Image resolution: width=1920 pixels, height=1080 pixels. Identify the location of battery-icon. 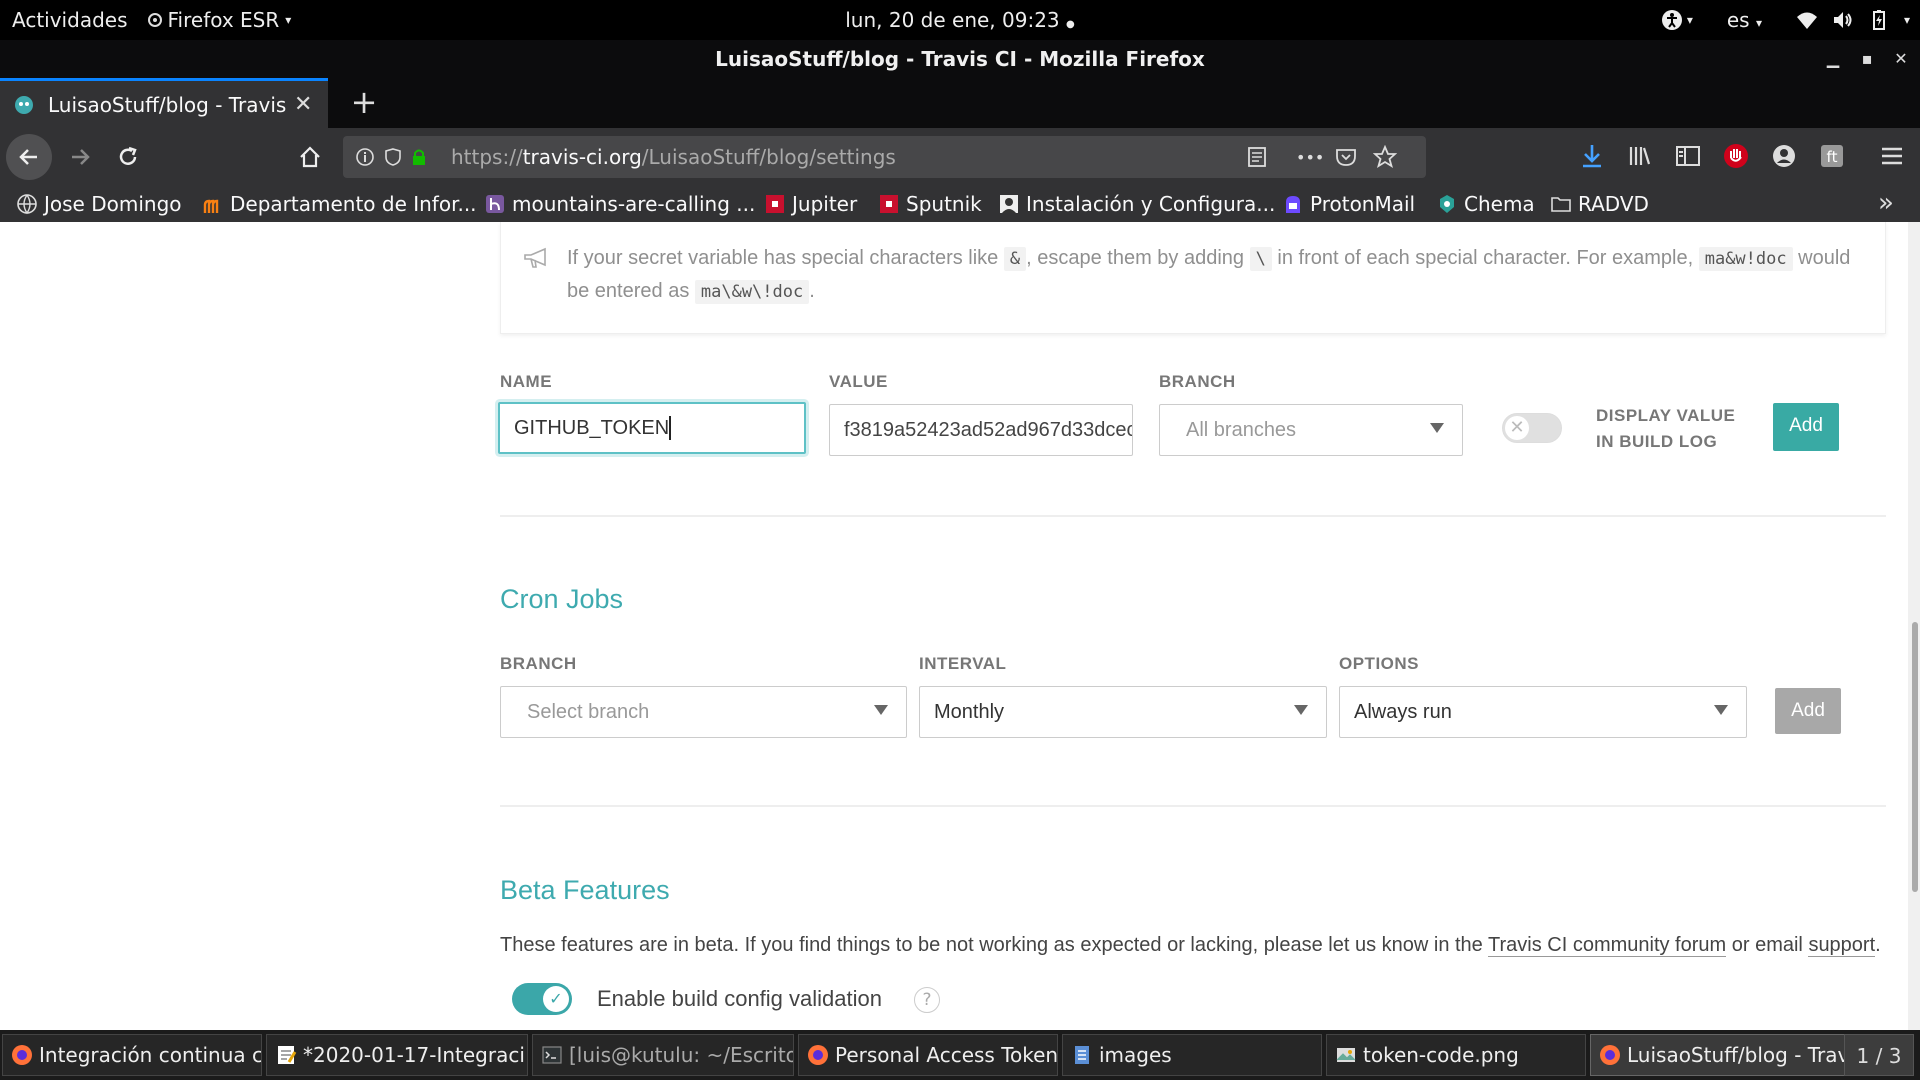
(1879, 20).